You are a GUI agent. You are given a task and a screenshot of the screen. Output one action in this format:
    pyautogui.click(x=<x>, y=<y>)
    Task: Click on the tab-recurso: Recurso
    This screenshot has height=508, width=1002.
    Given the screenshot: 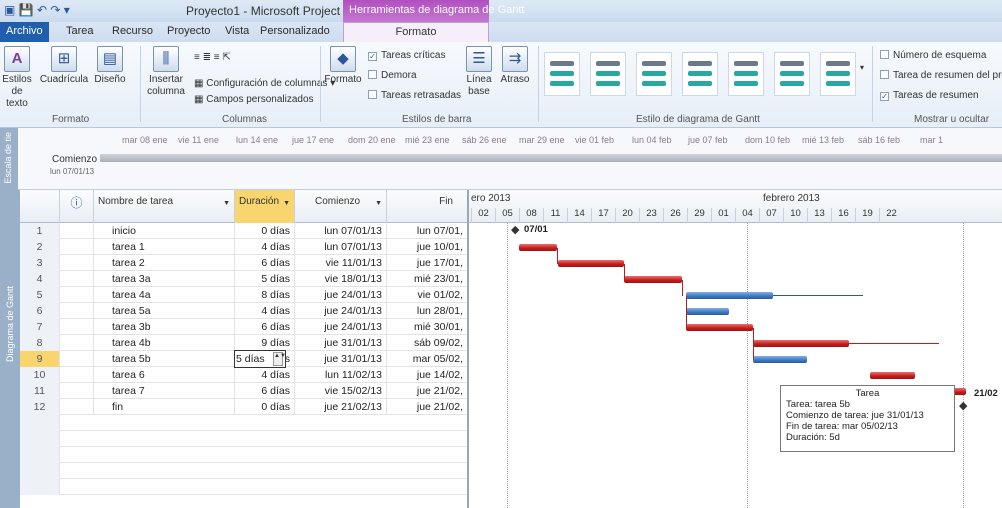 What is the action you would take?
    pyautogui.click(x=132, y=31)
    